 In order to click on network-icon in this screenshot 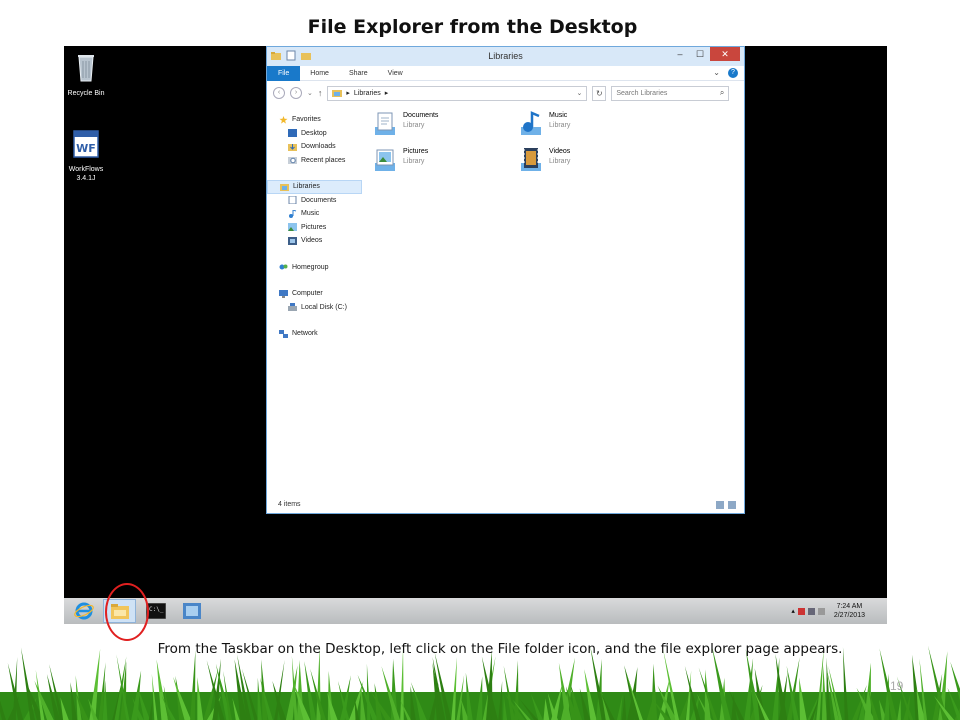, I will do `click(283, 333)`.